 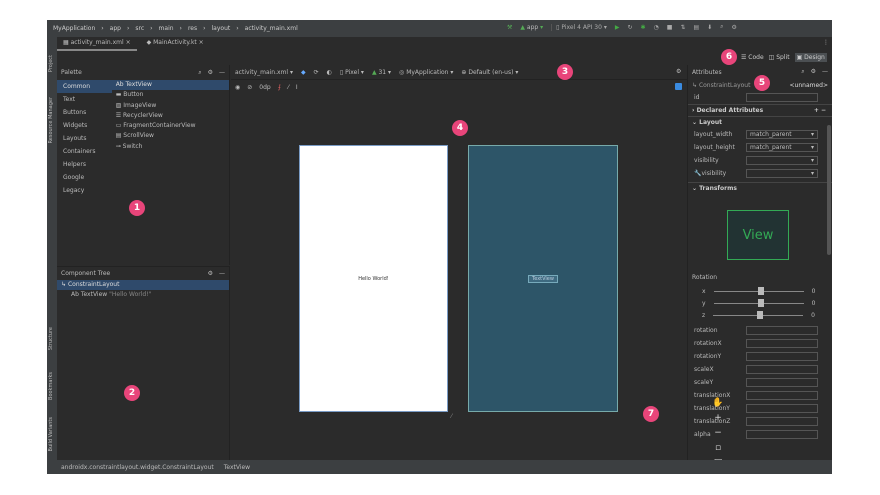 What do you see at coordinates (329, 72) in the screenshot?
I see `night-mode-icon: ◐` at bounding box center [329, 72].